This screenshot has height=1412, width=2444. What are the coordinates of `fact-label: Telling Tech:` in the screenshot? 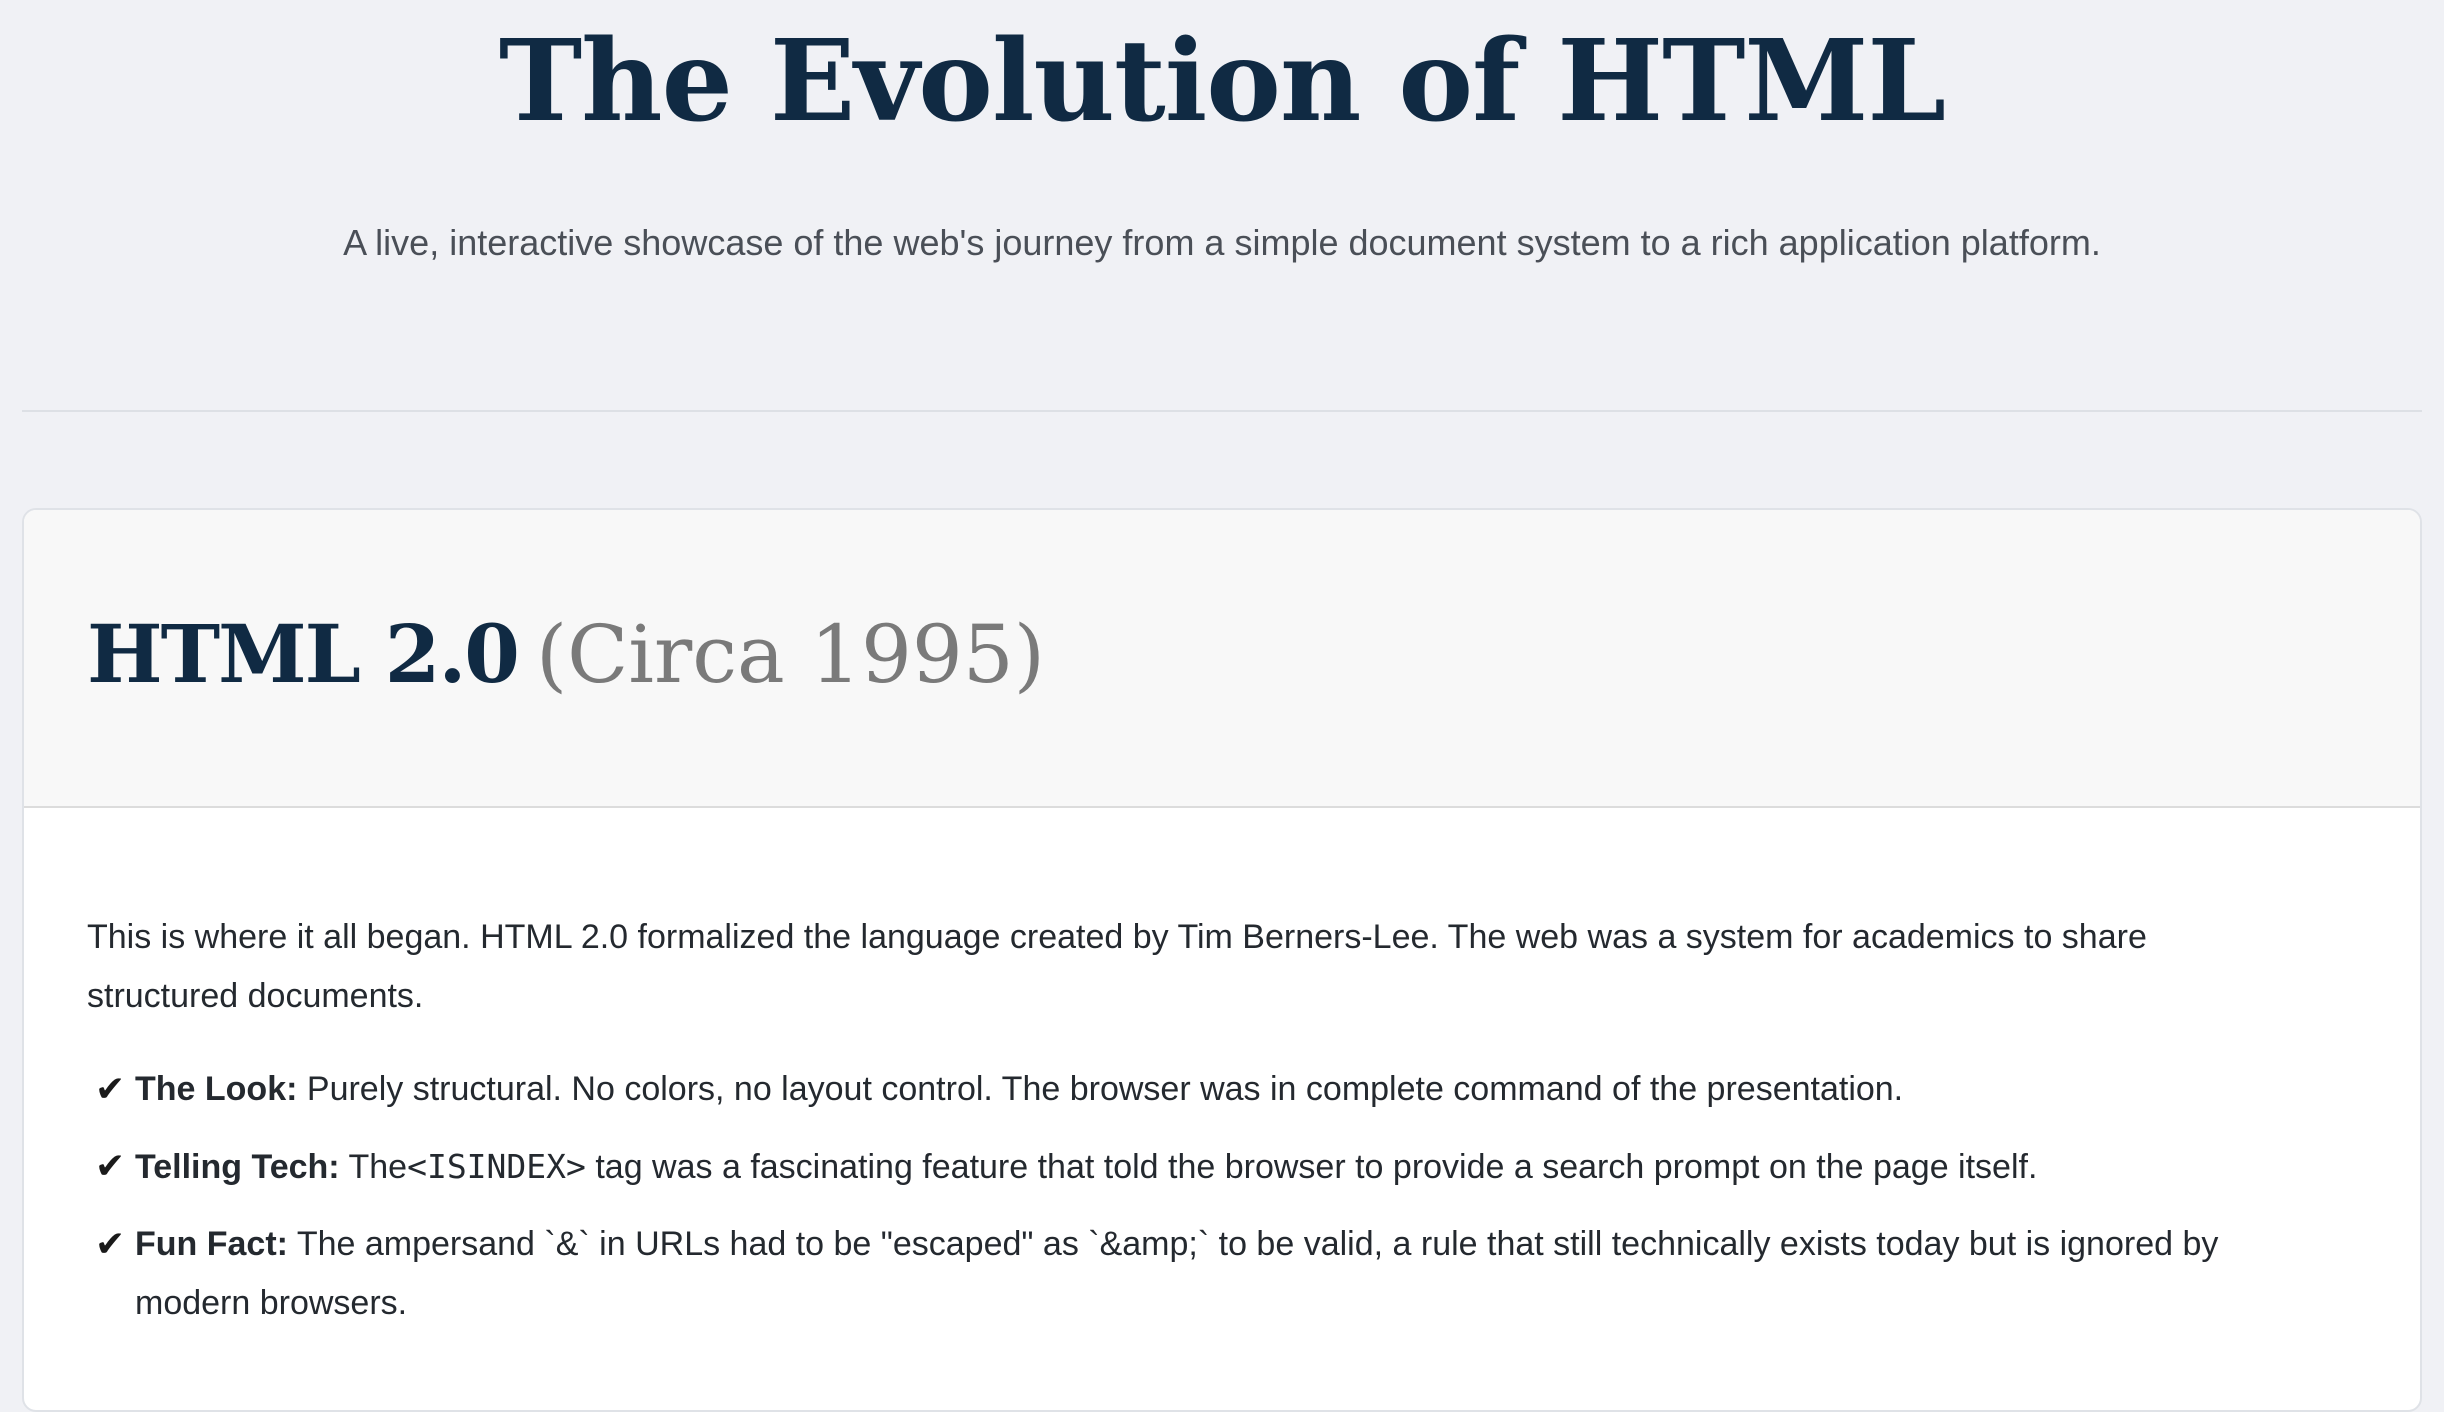 It's located at (237, 1167).